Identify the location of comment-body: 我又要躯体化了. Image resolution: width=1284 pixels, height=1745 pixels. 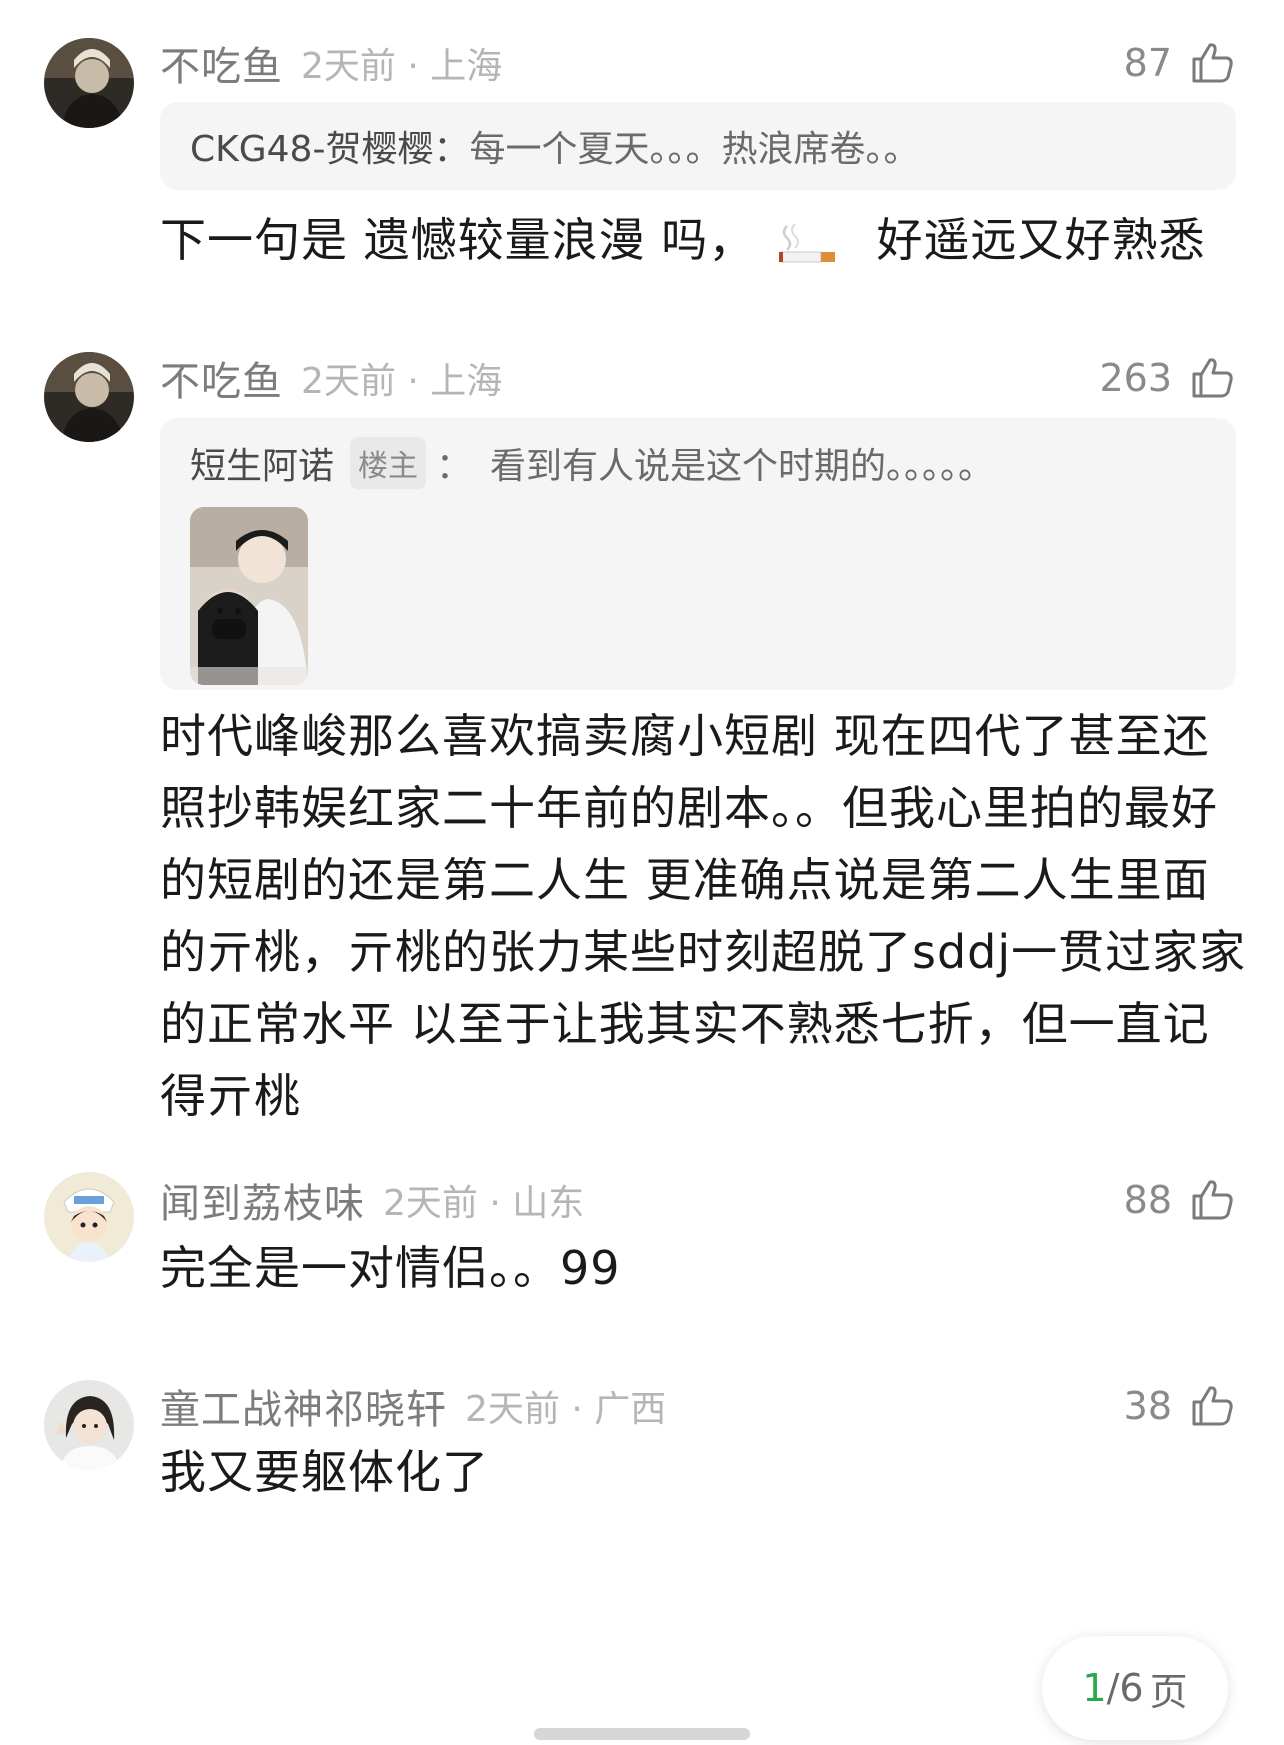
(324, 1472).